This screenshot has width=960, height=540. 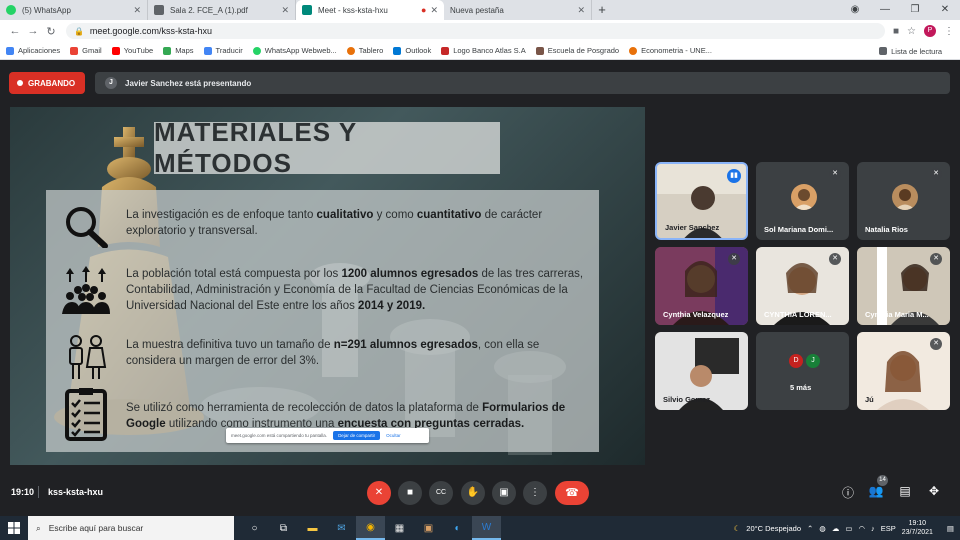 What do you see at coordinates (836, 528) in the screenshot?
I see `cloud-icon: ☁` at bounding box center [836, 528].